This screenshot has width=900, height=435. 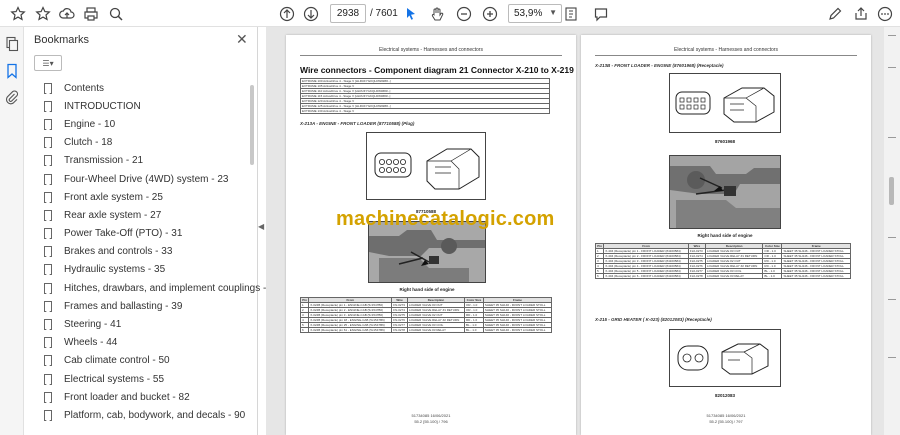 I want to click on search-icon, so click(x=116, y=13).